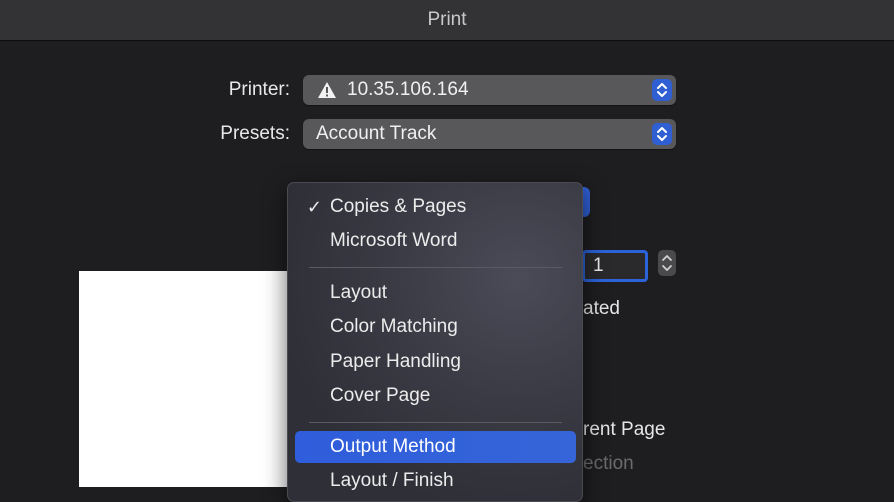 This screenshot has height=502, width=894. I want to click on menu-item-layout: Layout, so click(435, 293).